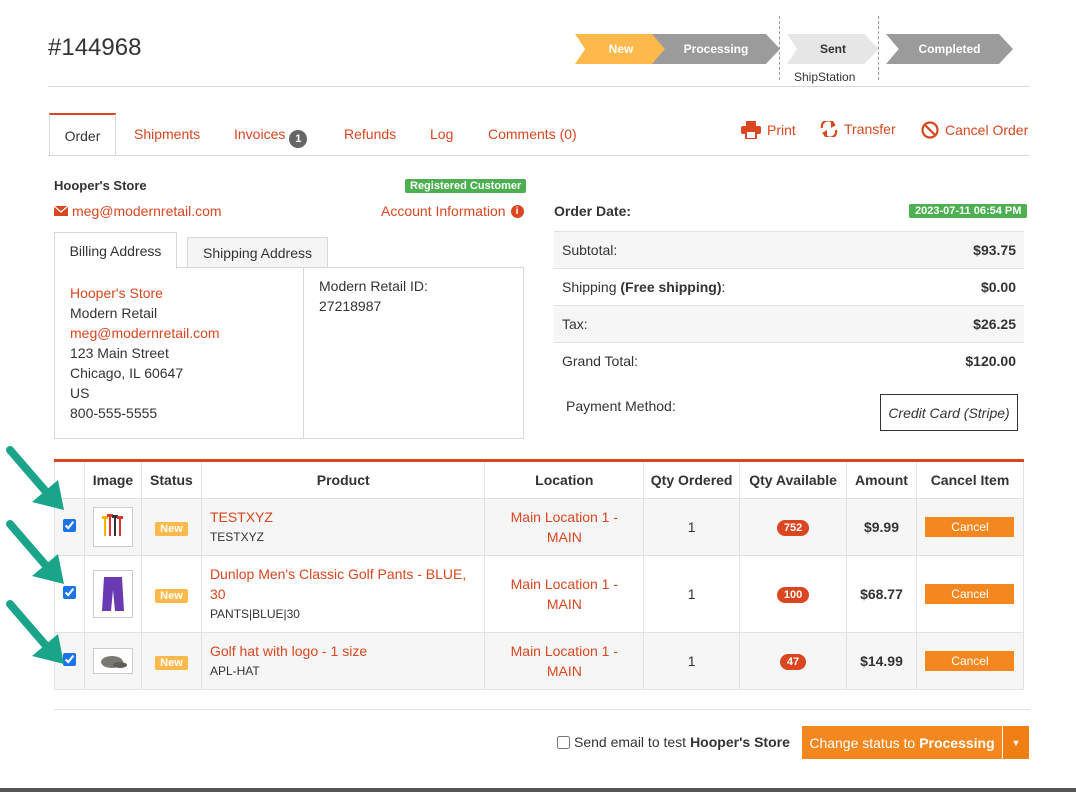 The width and height of the screenshot is (1076, 792). I want to click on order-date-badge: 2023-07-11 06:54 PM, so click(968, 211).